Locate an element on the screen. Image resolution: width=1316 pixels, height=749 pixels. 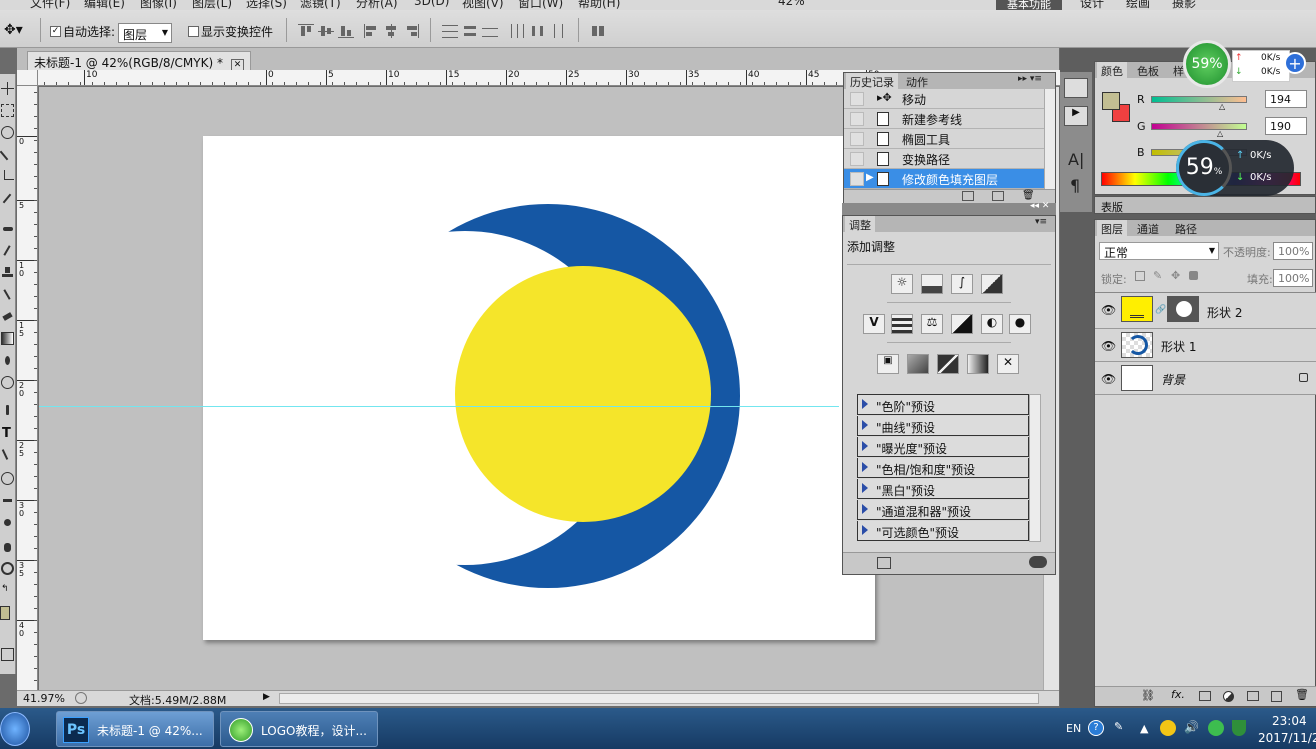
black-white-icon is located at coordinates (962, 324).